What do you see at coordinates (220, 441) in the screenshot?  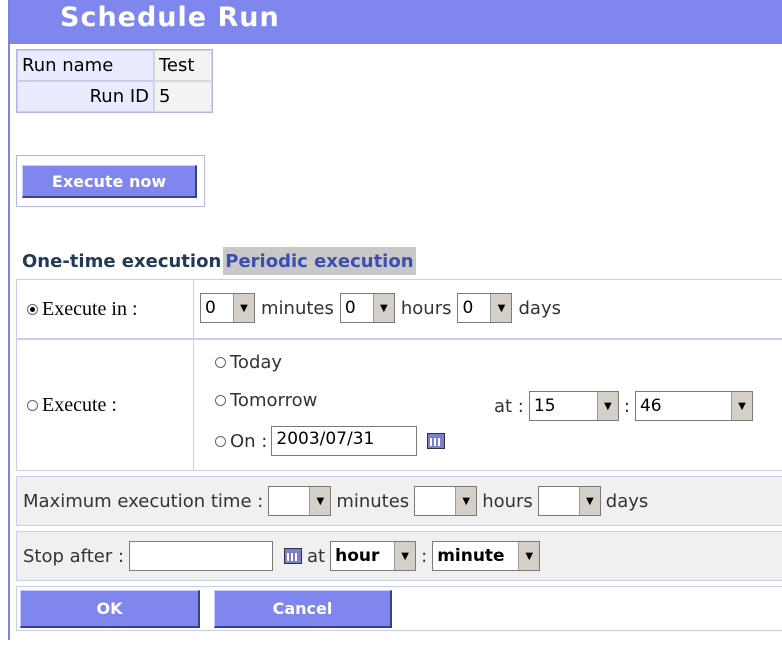 I see `on-date-radio` at bounding box center [220, 441].